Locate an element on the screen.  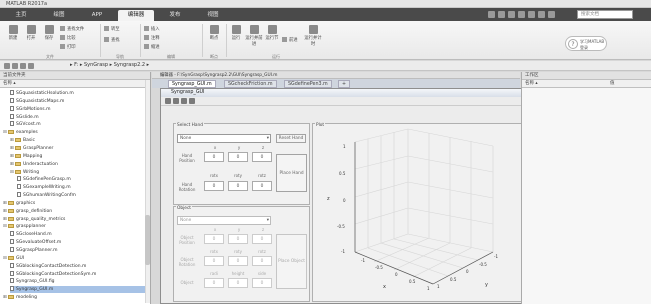
indent-button: 缩进 is located at coordinates (152, 47).